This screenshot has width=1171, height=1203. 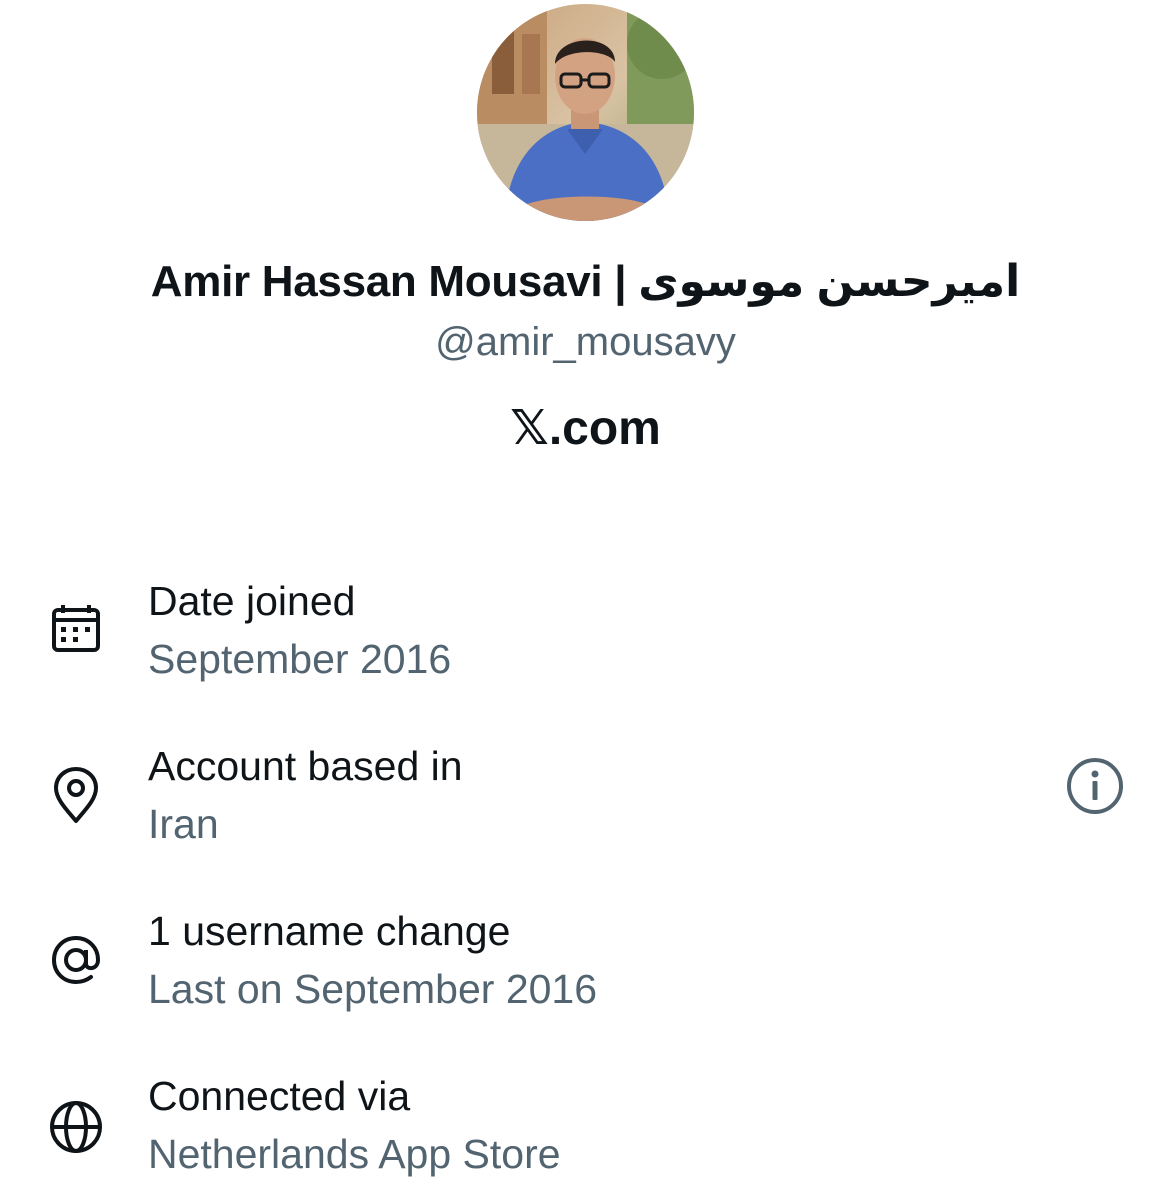 What do you see at coordinates (585, 808) in the screenshot?
I see `detail-row-account-based-in: Account based in Iran` at bounding box center [585, 808].